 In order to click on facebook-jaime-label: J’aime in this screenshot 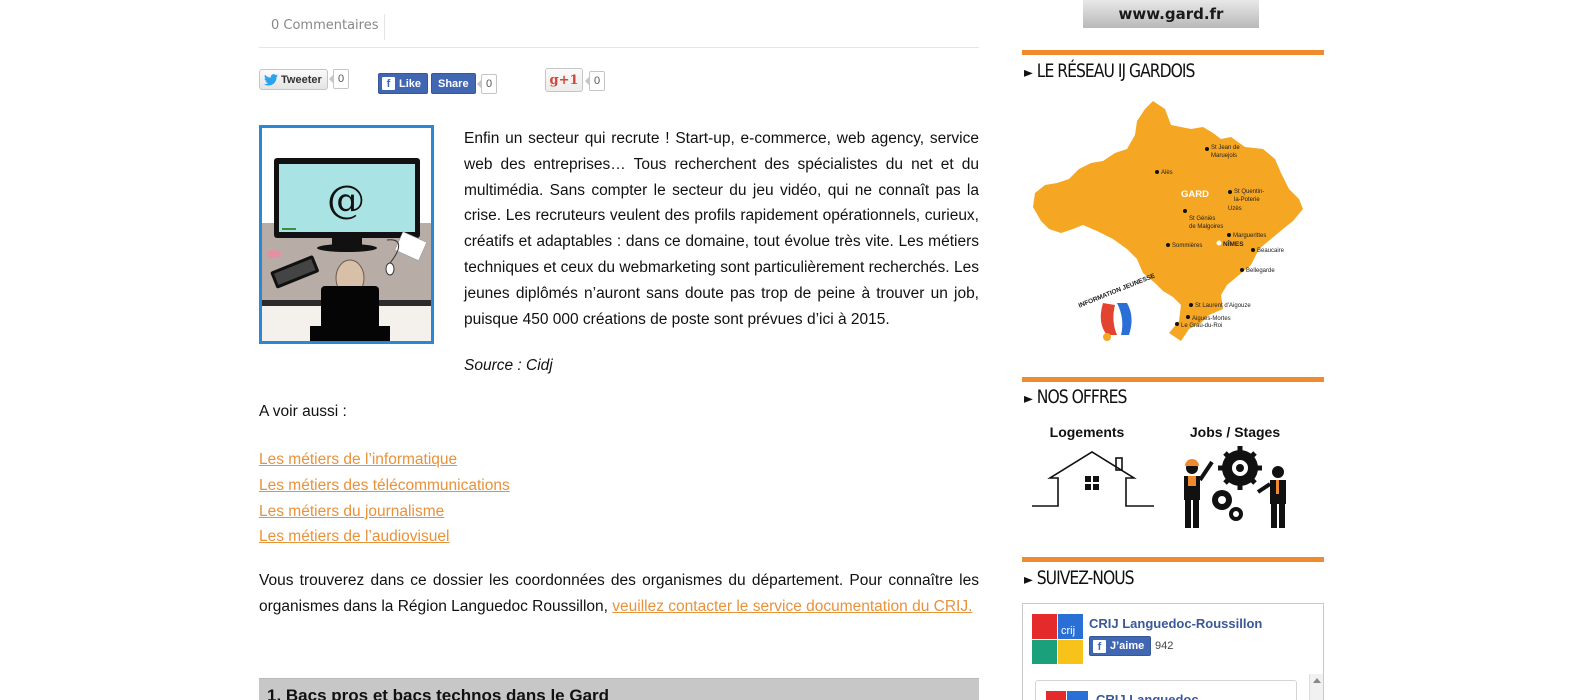, I will do `click(1127, 646)`.